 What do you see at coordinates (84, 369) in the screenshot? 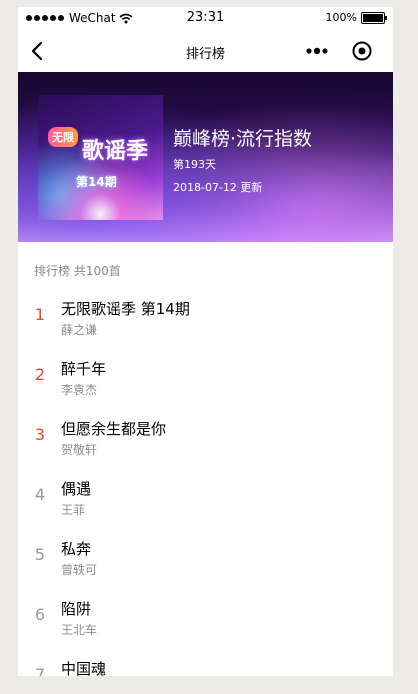
I see `song-title: 醉千年` at bounding box center [84, 369].